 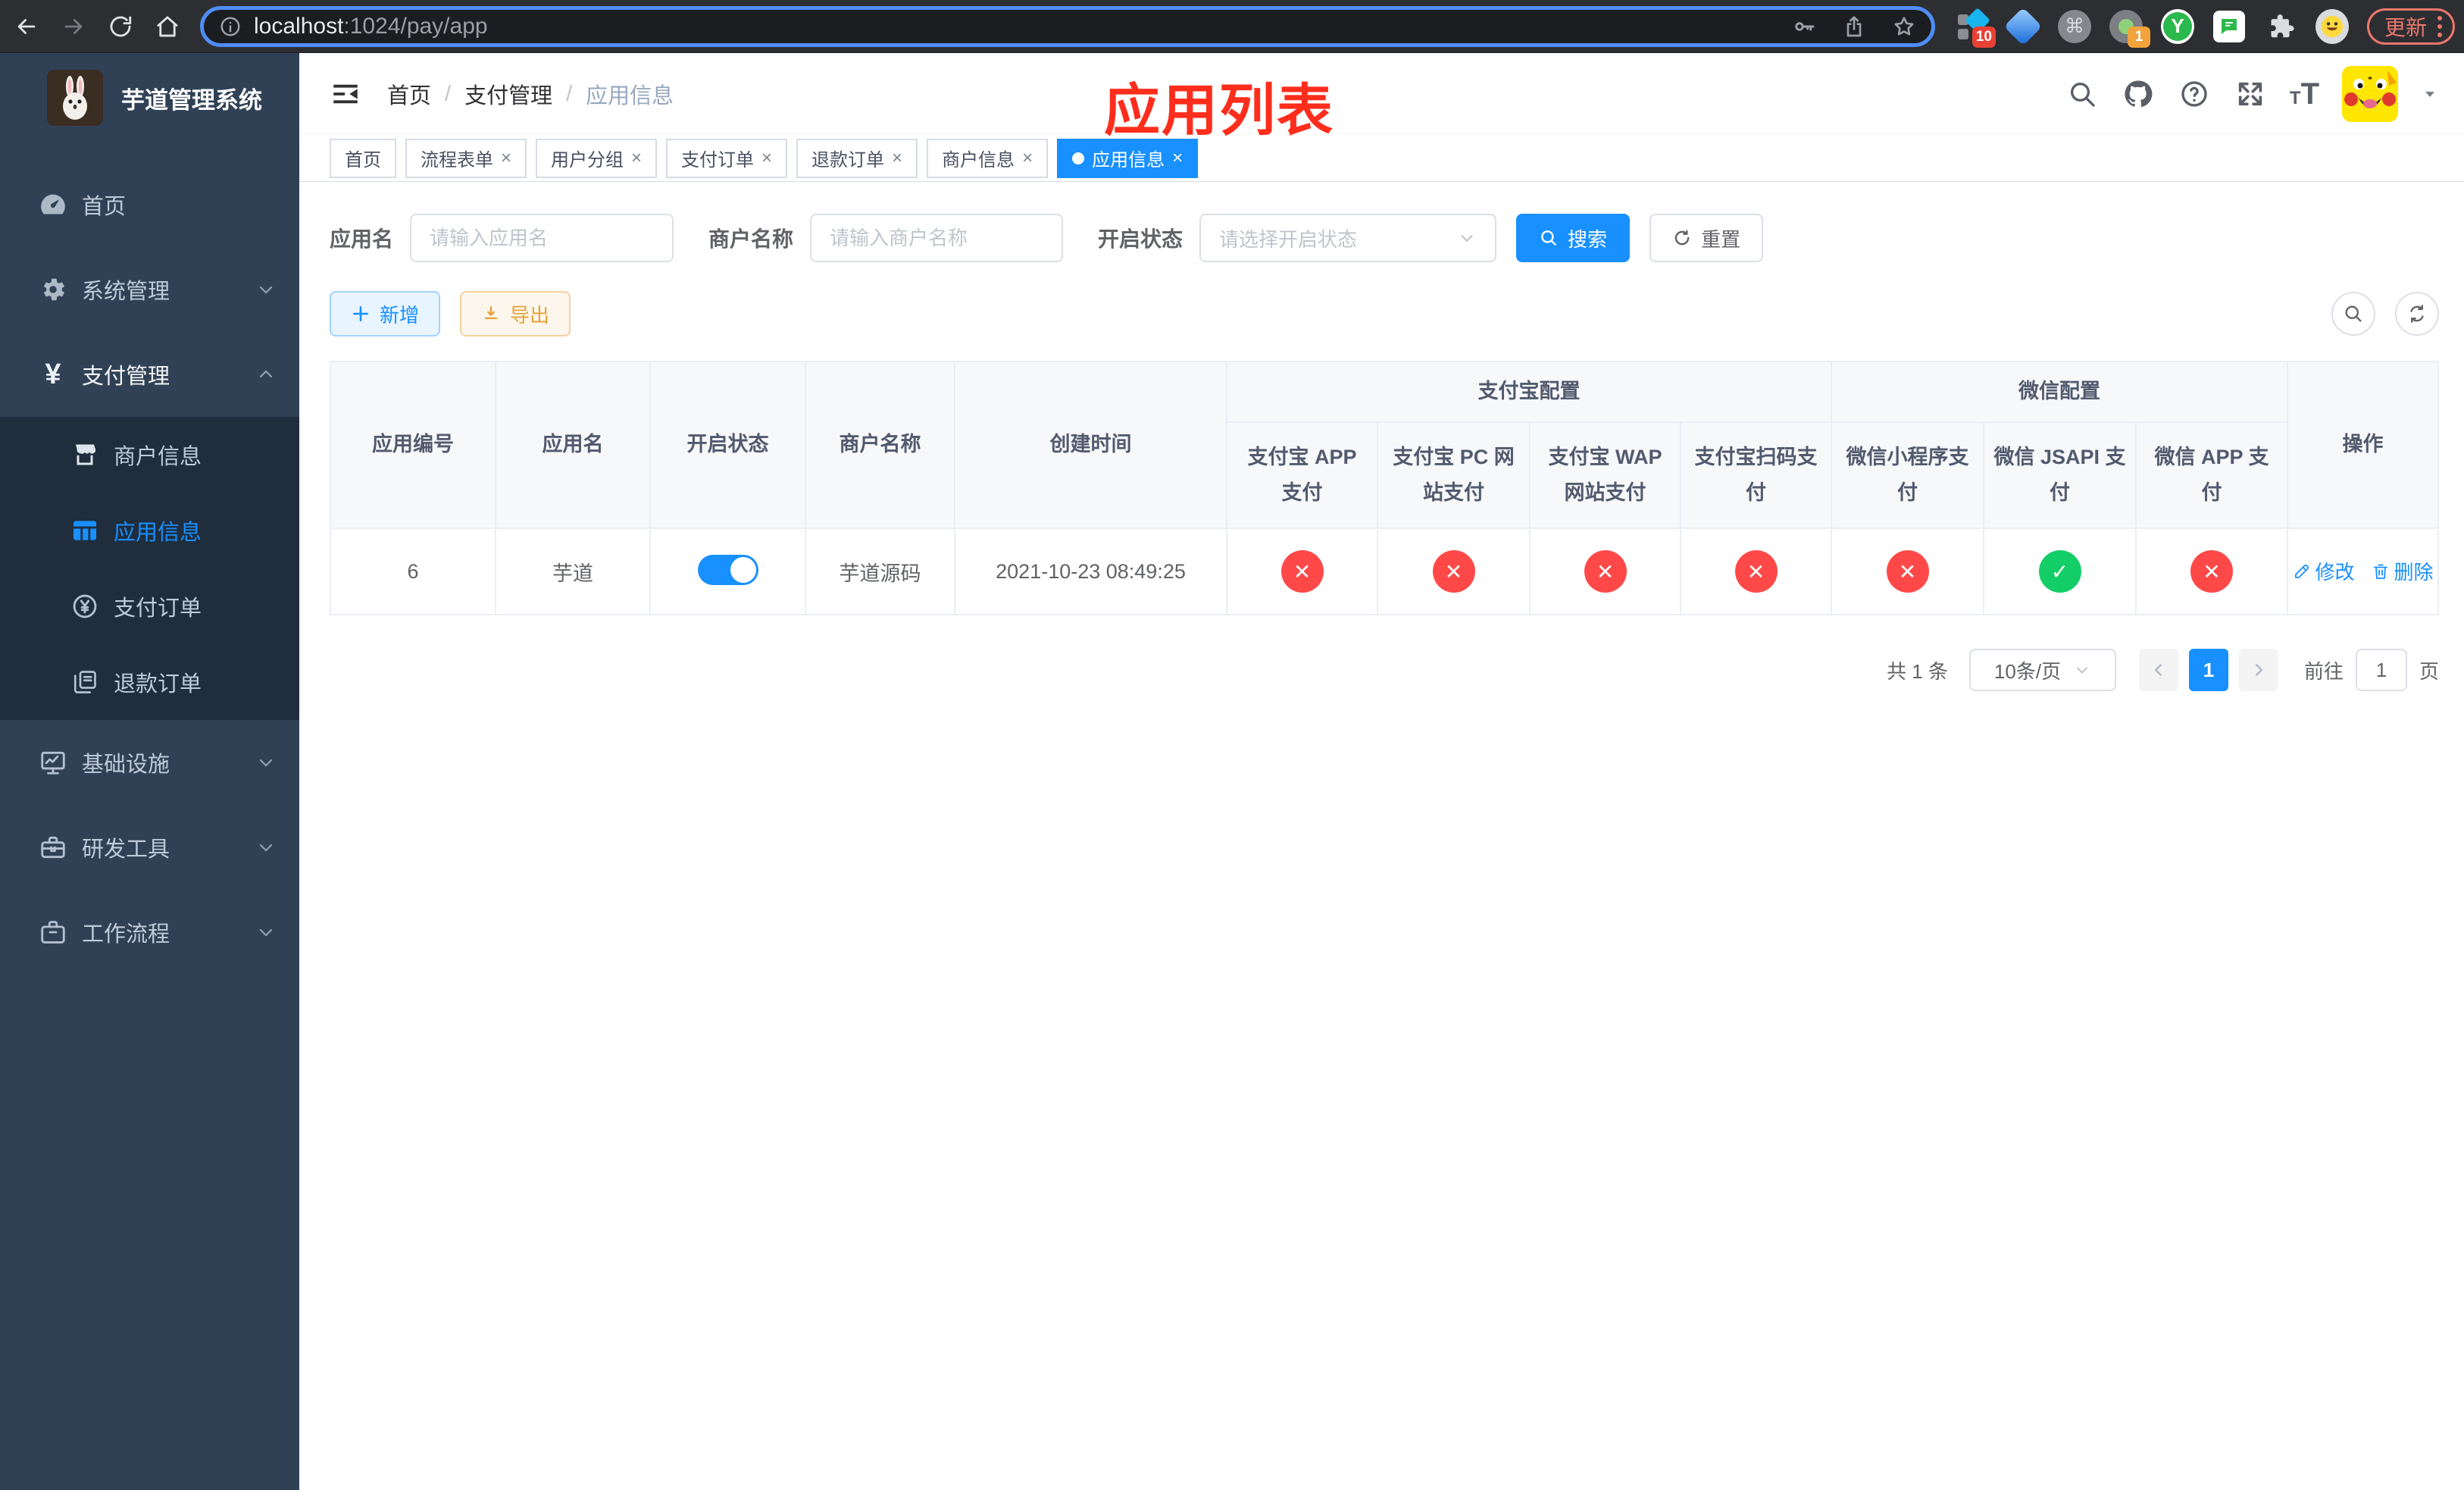 I want to click on bookmark-star-icon, so click(x=1904, y=27).